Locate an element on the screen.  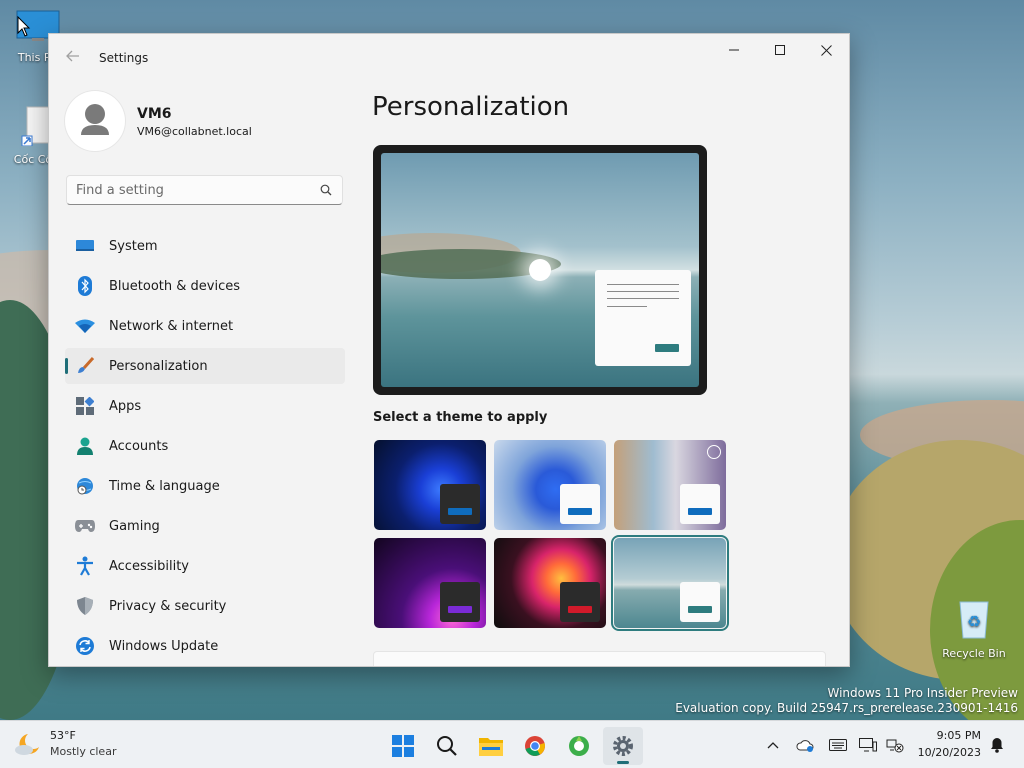
arrow-left-icon is located at coordinates (72, 56).